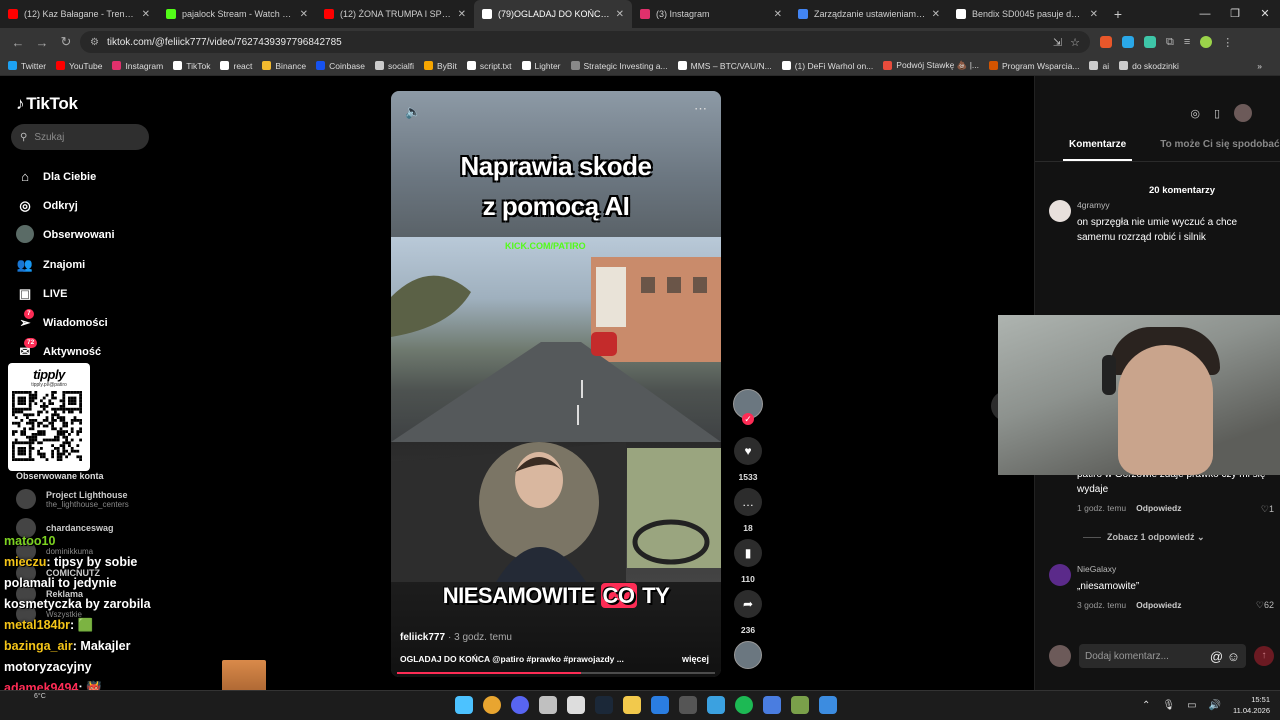 Image resolution: width=1280 pixels, height=720 pixels. Describe the element at coordinates (1202, 147) in the screenshot. I see `tab-recommended: To może Ci się spodobać` at that location.